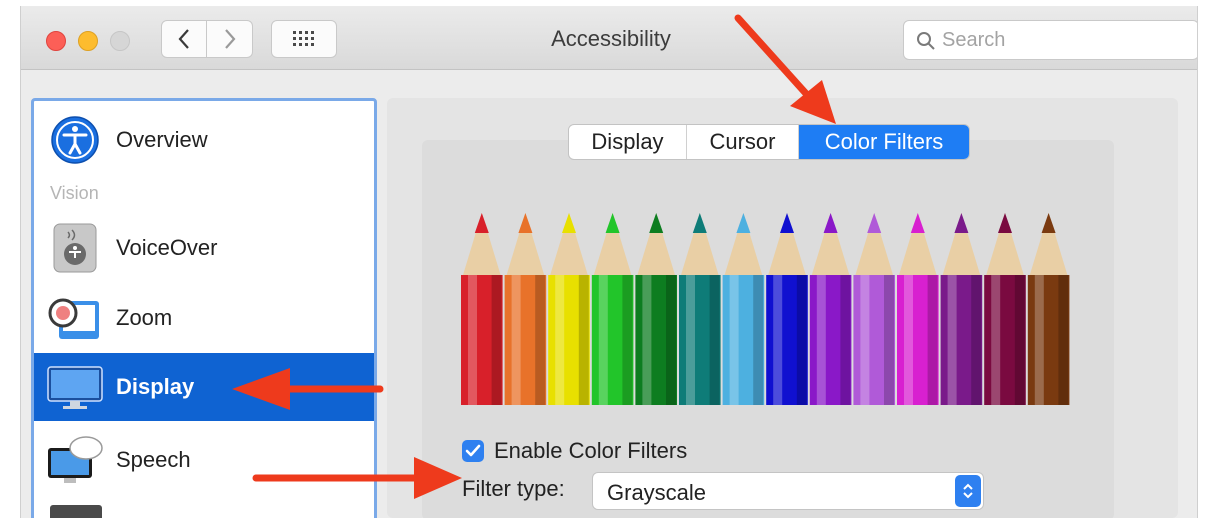 This screenshot has width=1206, height=518. Describe the element at coordinates (926, 41) in the screenshot. I see `search-icon` at that location.